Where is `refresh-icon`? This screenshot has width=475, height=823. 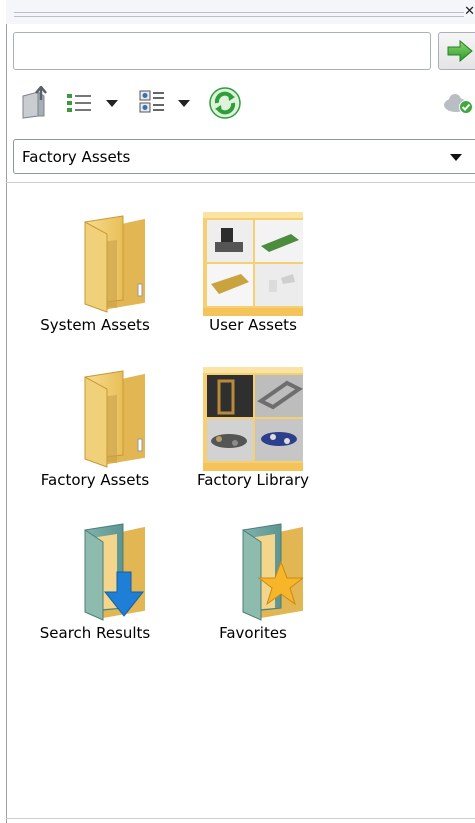 refresh-icon is located at coordinates (225, 103).